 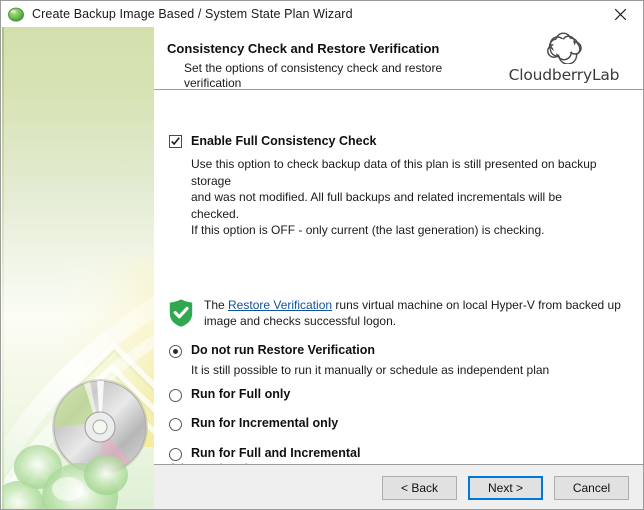 I want to click on option-do-not-run: Do not run Restore Verification, so click(x=389, y=350).